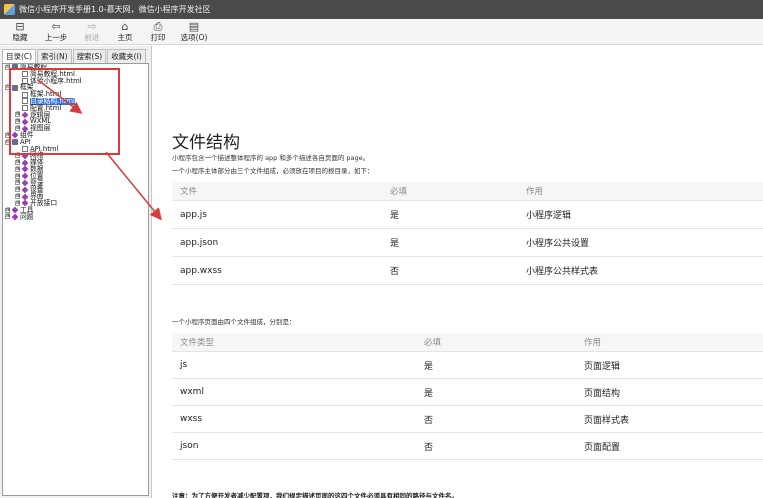 The image size is (763, 498). What do you see at coordinates (194, 37) in the screenshot?
I see `options-label: 选项(O)` at bounding box center [194, 37].